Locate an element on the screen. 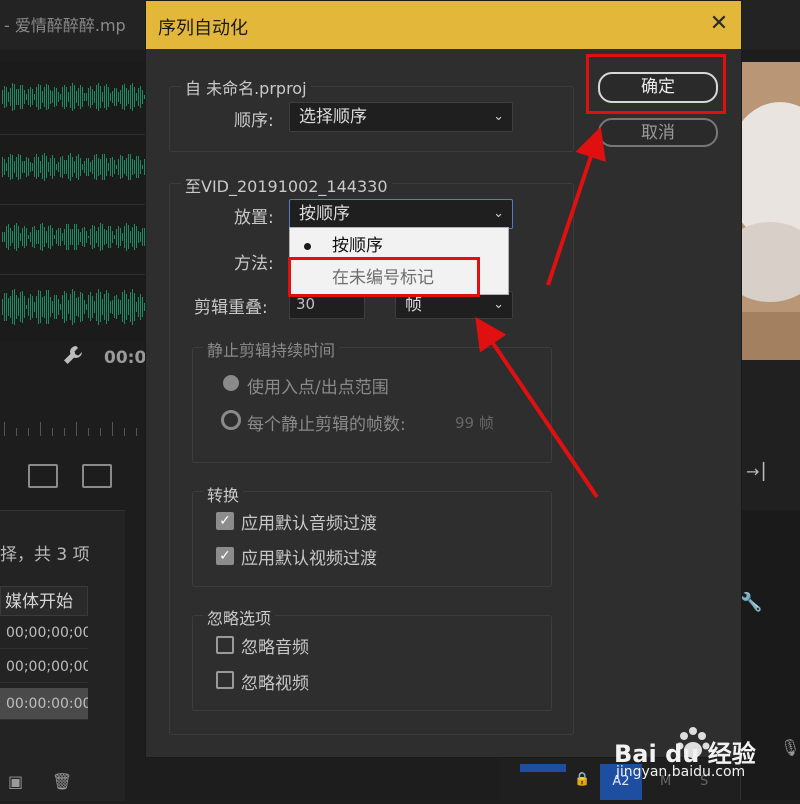 This screenshot has width=800, height=804. cancel-button: 取消 is located at coordinates (658, 132).